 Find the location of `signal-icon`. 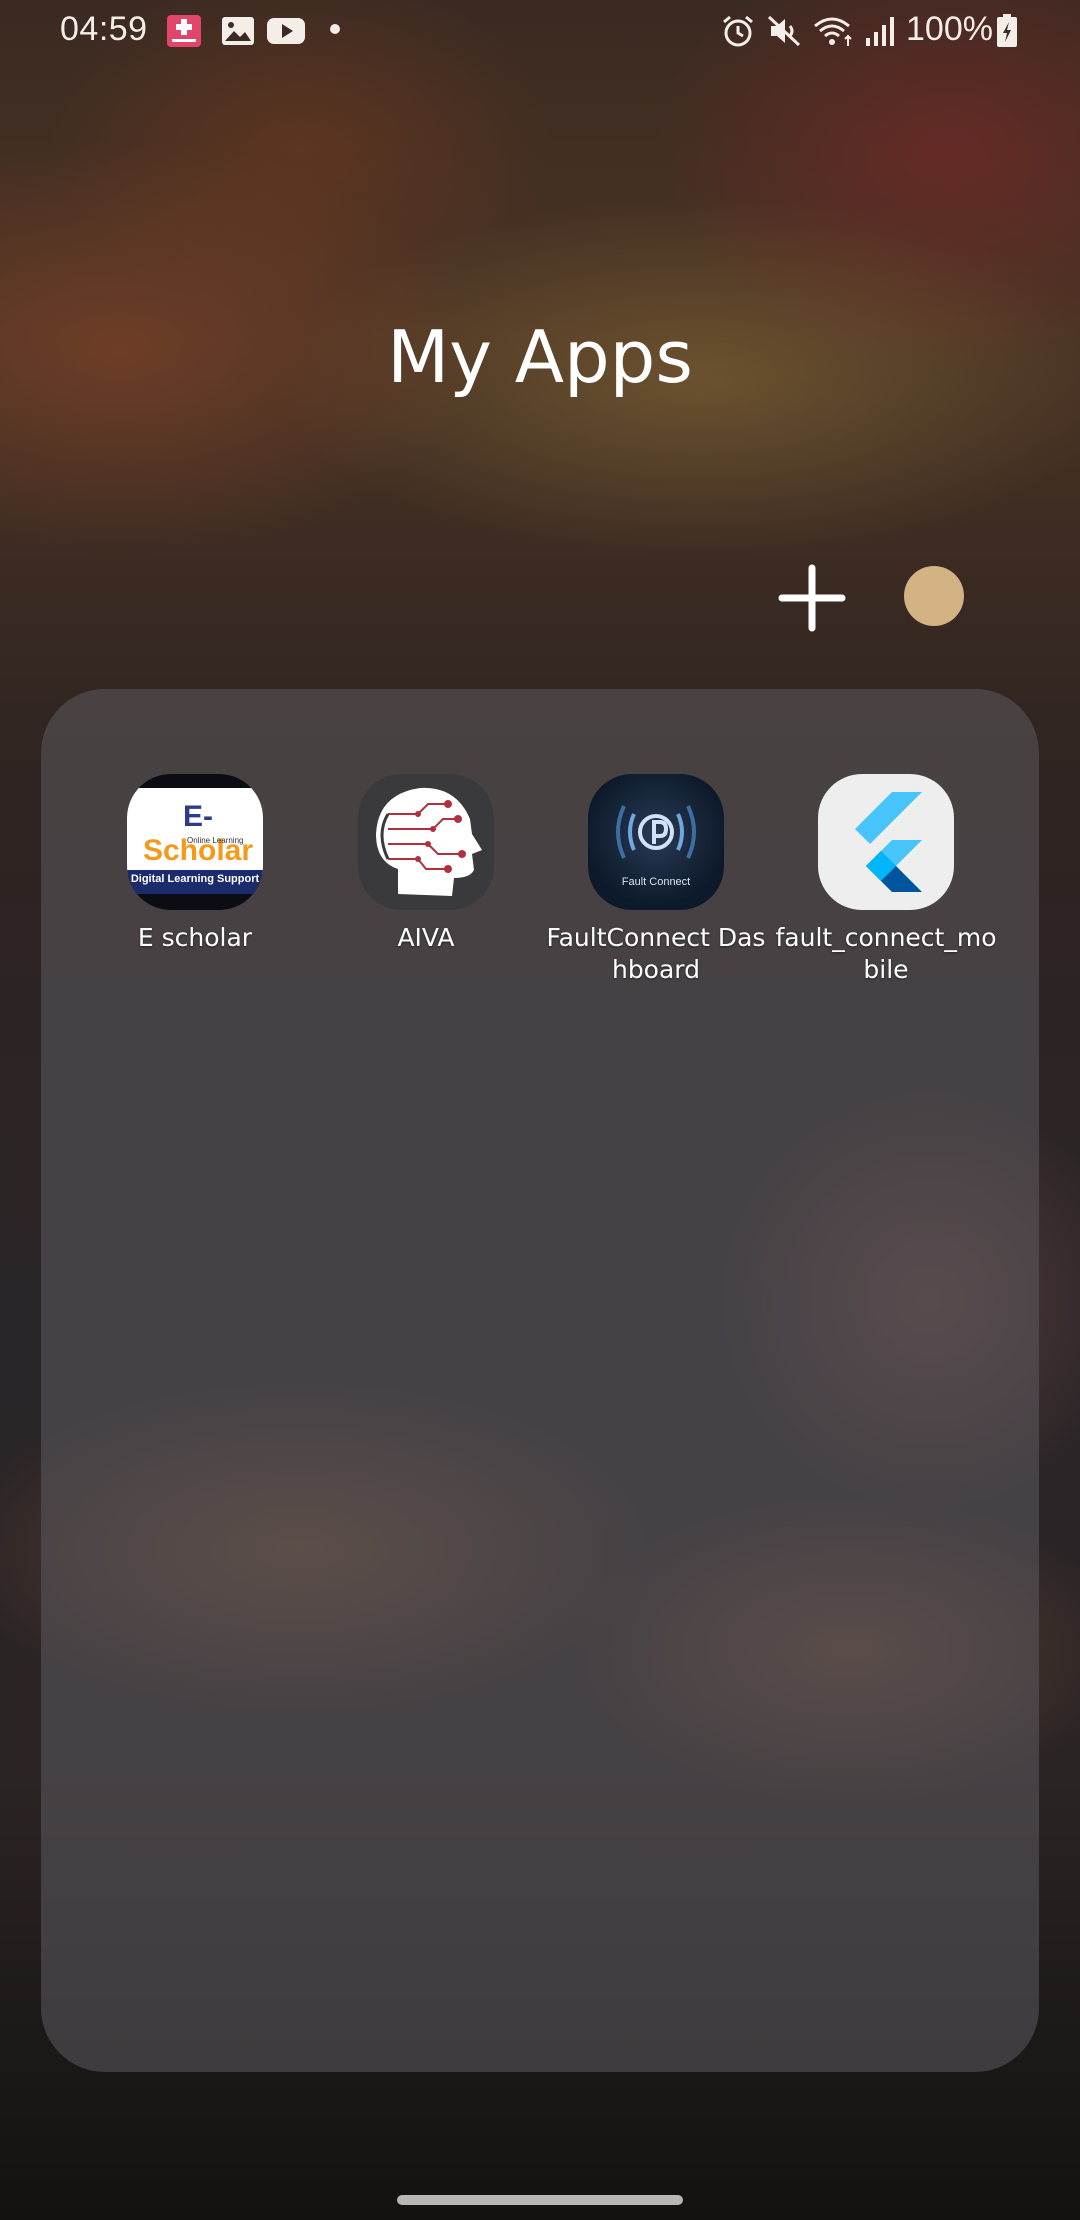

signal-icon is located at coordinates (880, 31).